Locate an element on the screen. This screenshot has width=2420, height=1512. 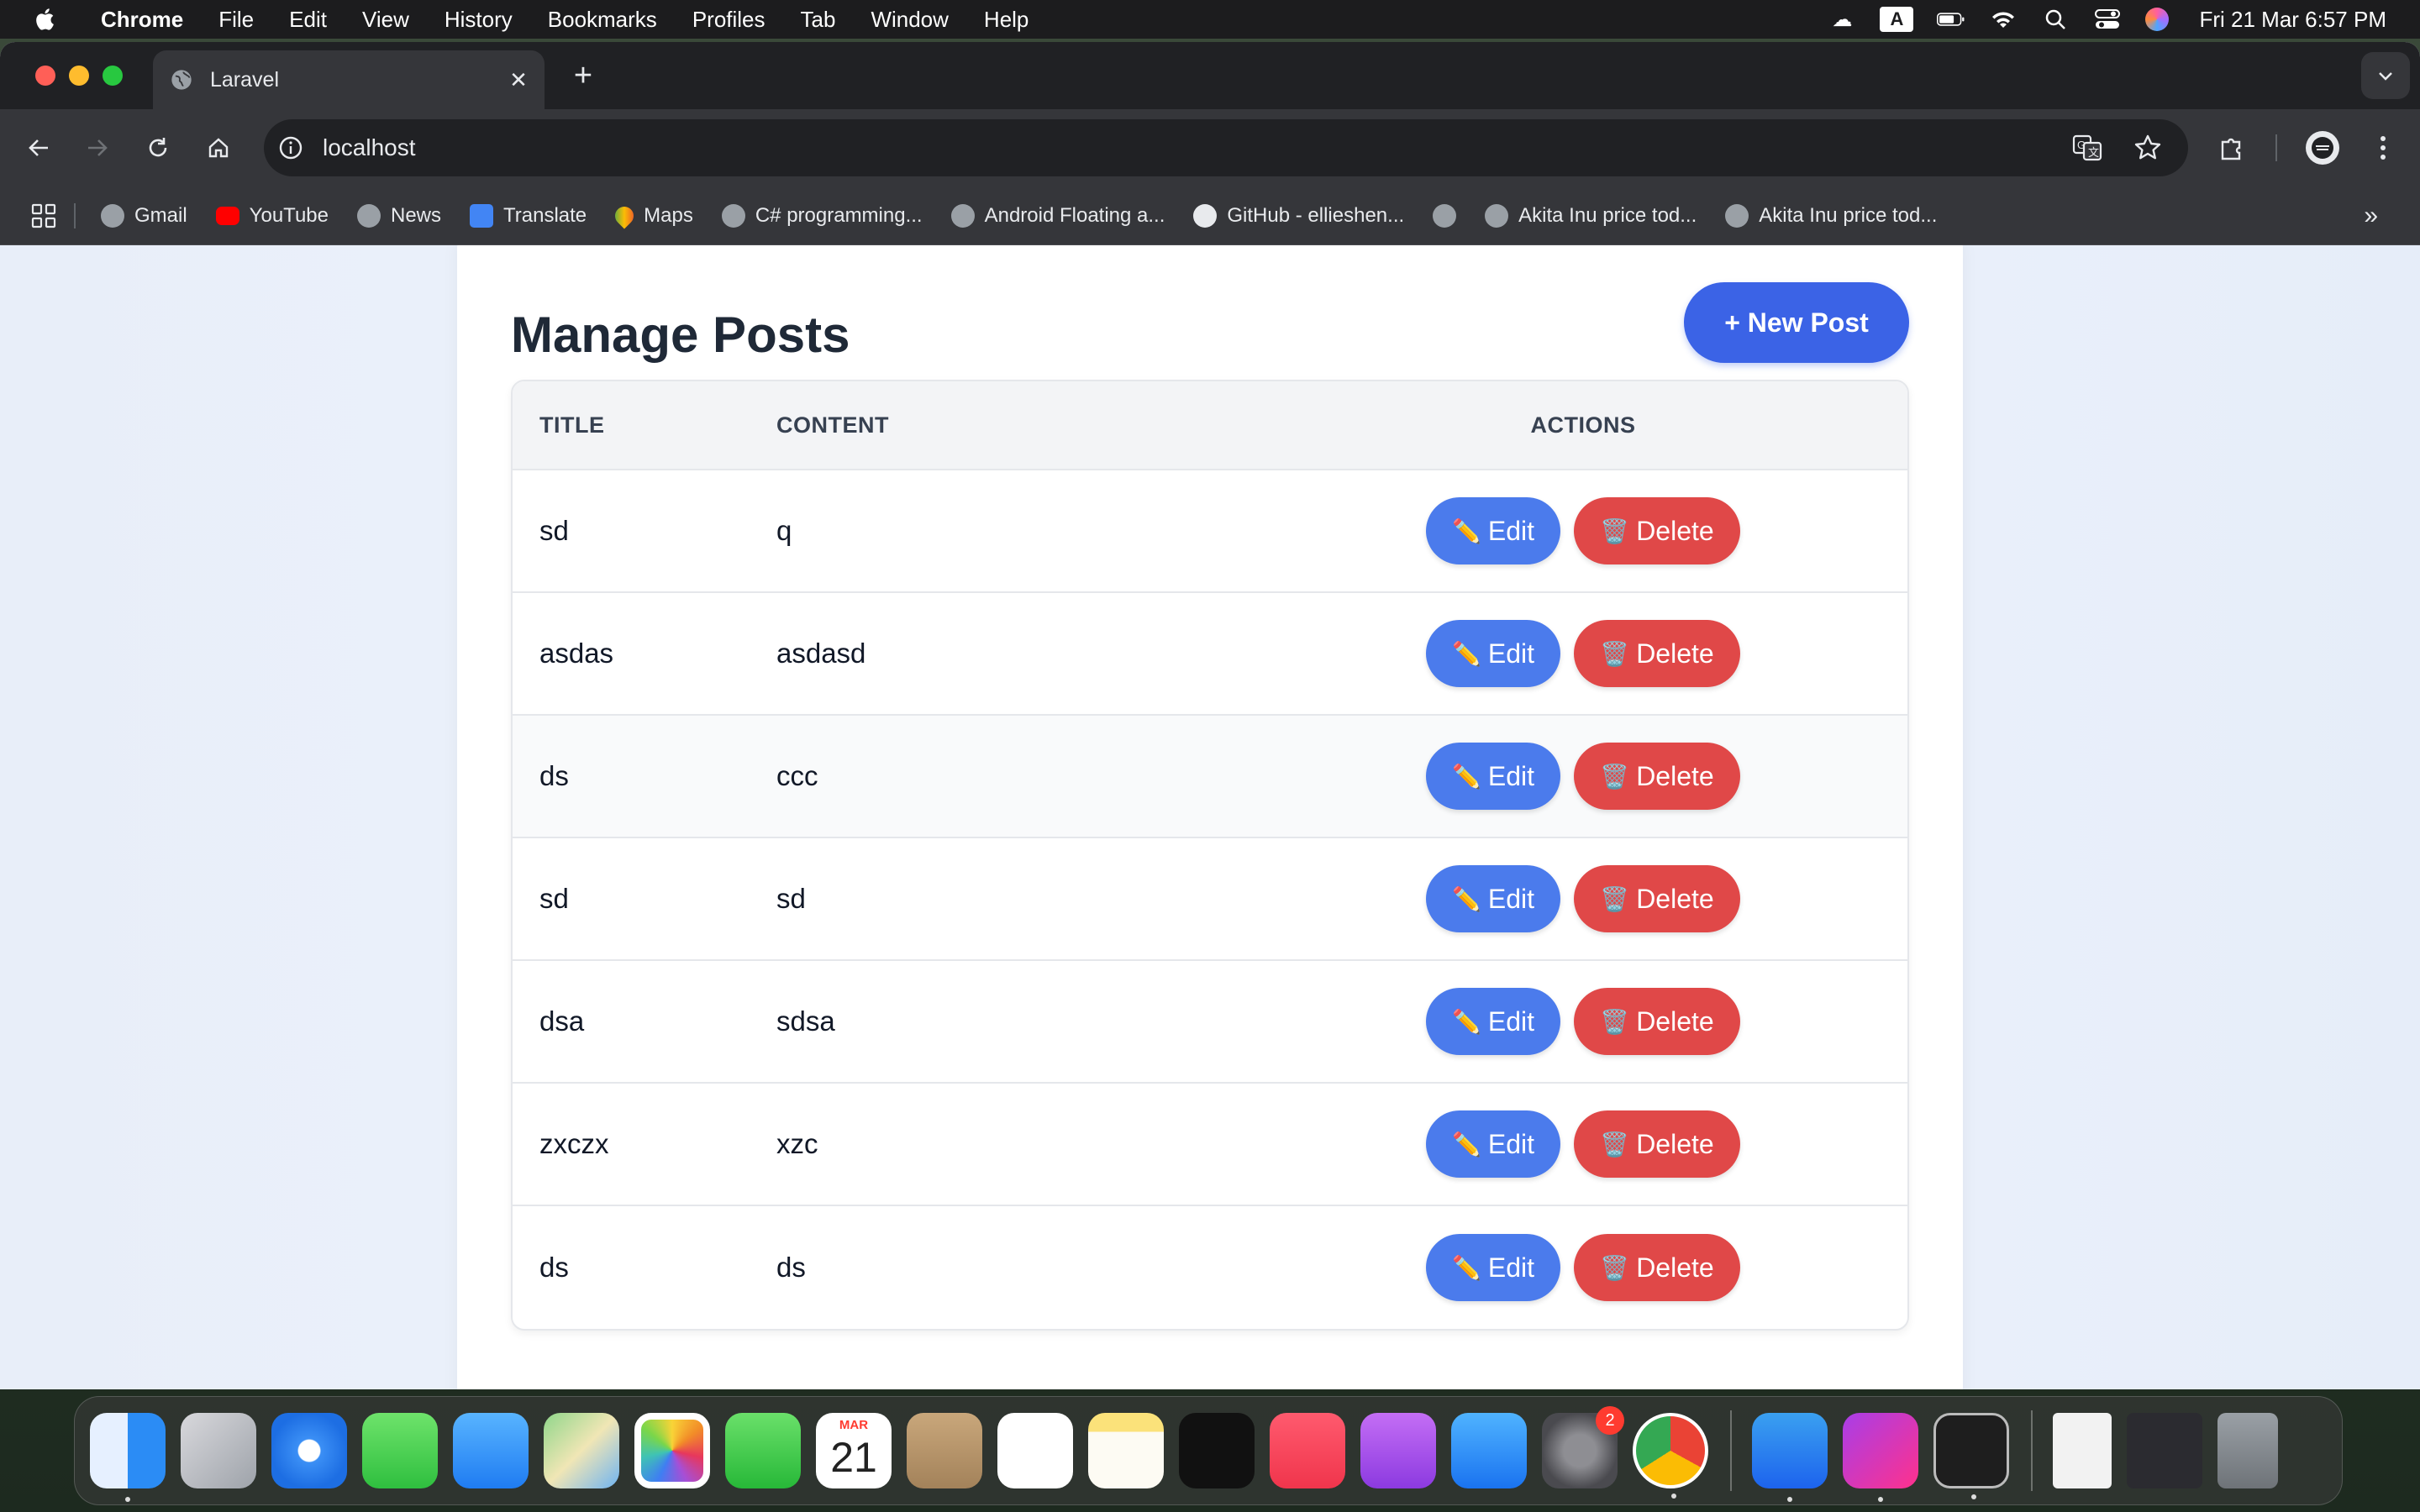
new-tab-button: + is located at coordinates (583, 75).